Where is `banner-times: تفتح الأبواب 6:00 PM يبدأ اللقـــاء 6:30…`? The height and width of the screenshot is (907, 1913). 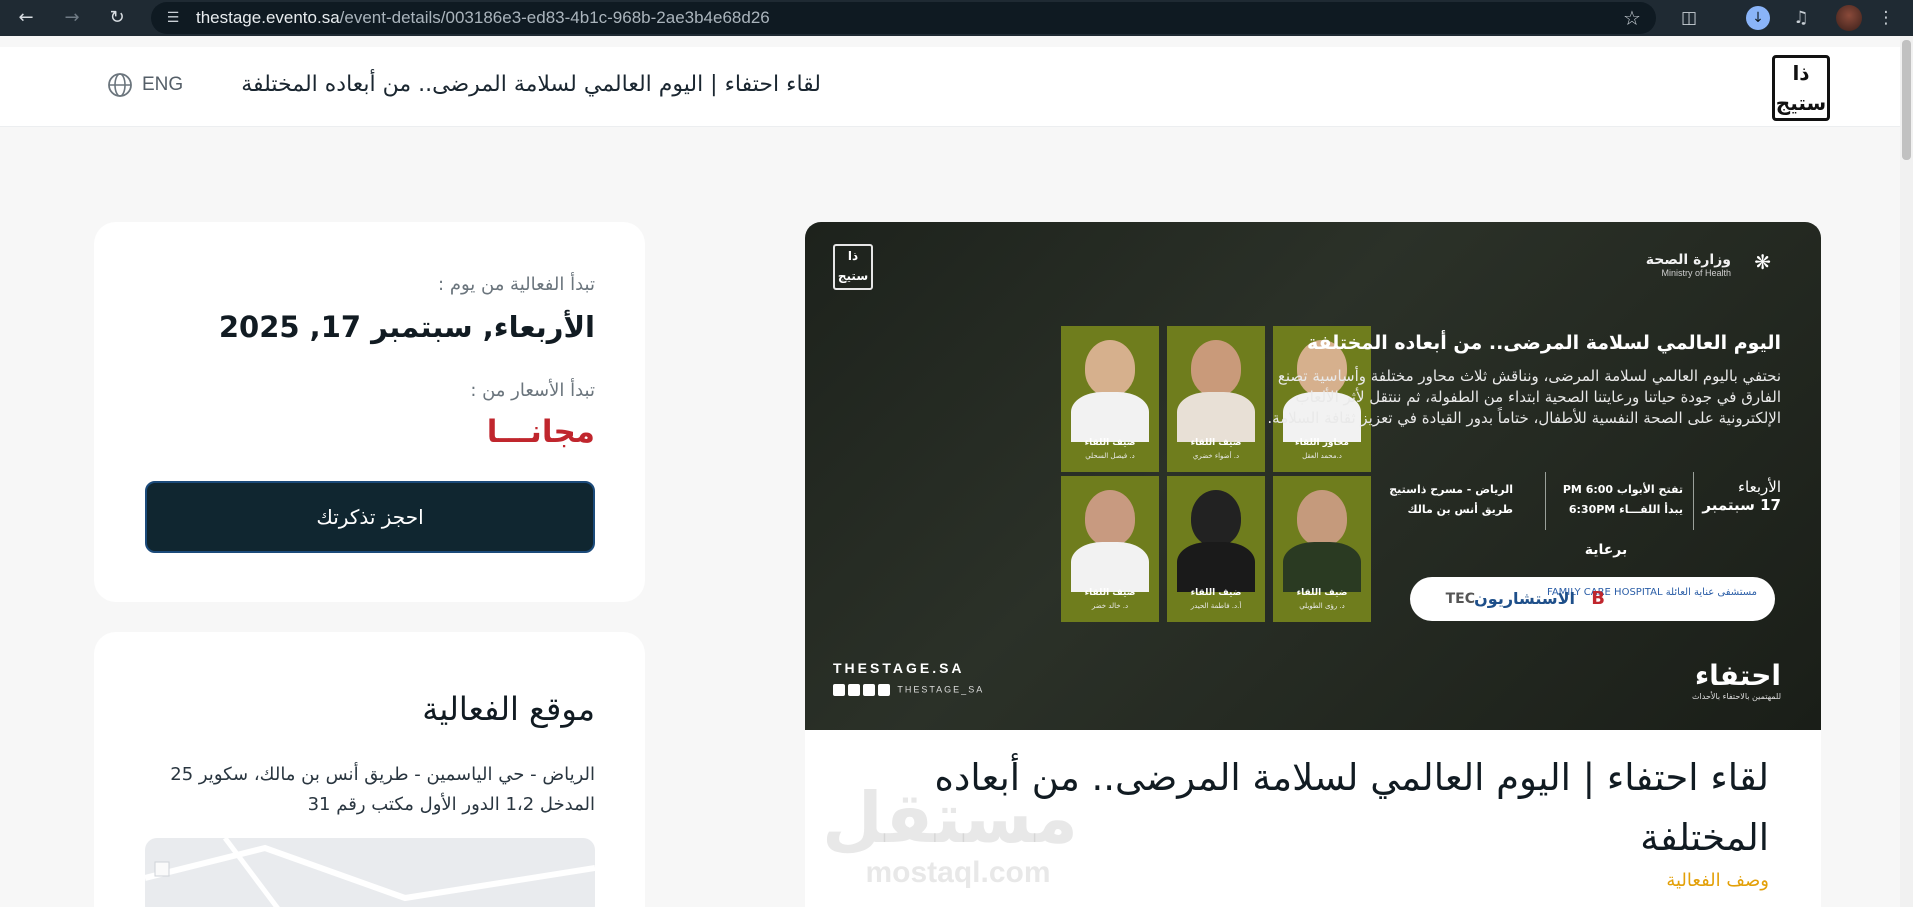 banner-times: تفتح الأبواب 6:00 PM يبدأ اللقـــاء 6:30… is located at coordinates (1608, 500).